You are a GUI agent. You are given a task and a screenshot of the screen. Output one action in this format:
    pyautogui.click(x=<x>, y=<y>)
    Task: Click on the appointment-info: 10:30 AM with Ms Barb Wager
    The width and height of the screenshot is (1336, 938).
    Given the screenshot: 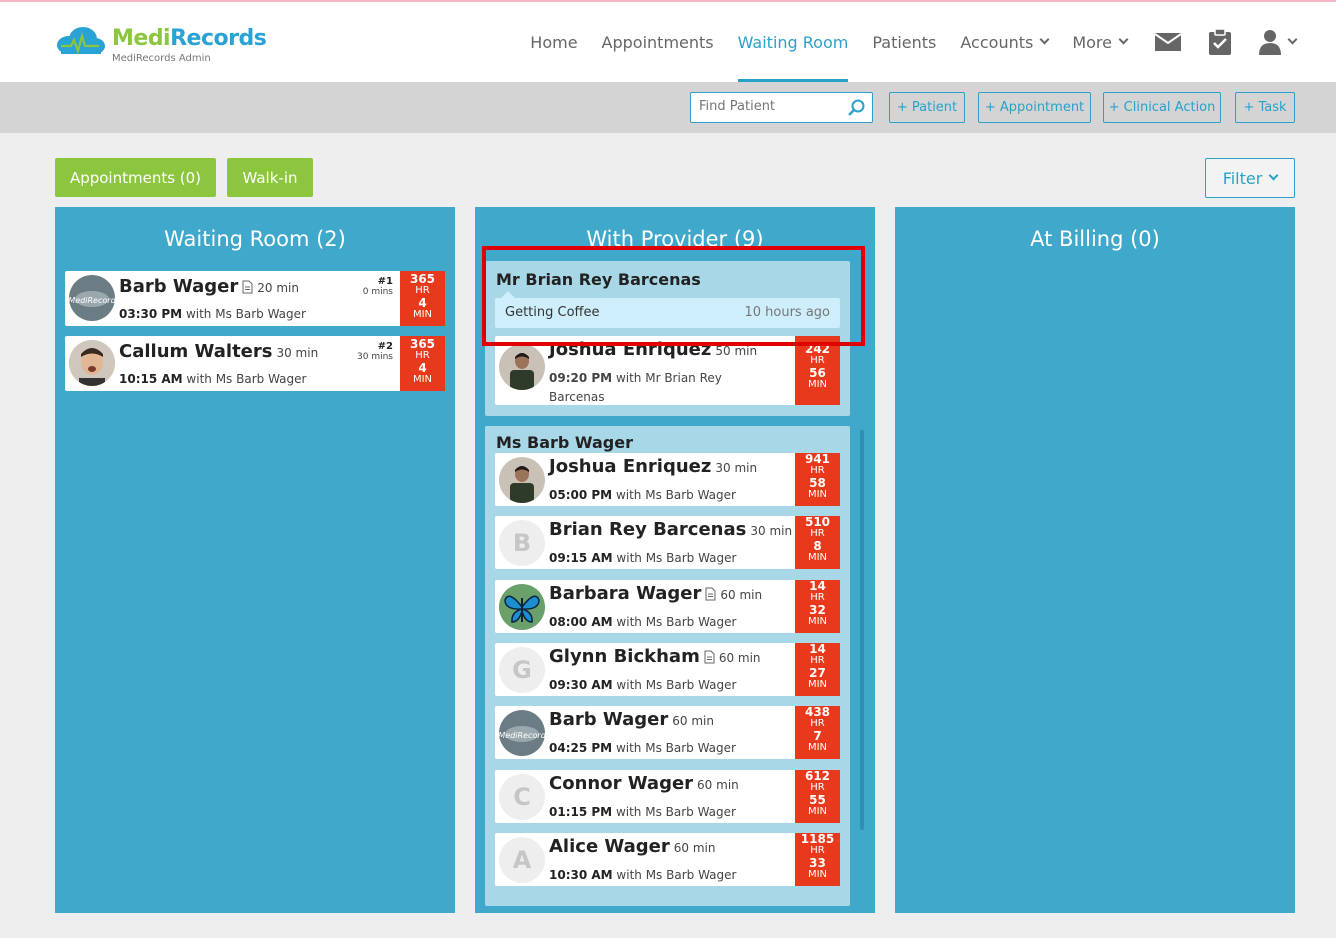 What is the action you would take?
    pyautogui.click(x=643, y=874)
    